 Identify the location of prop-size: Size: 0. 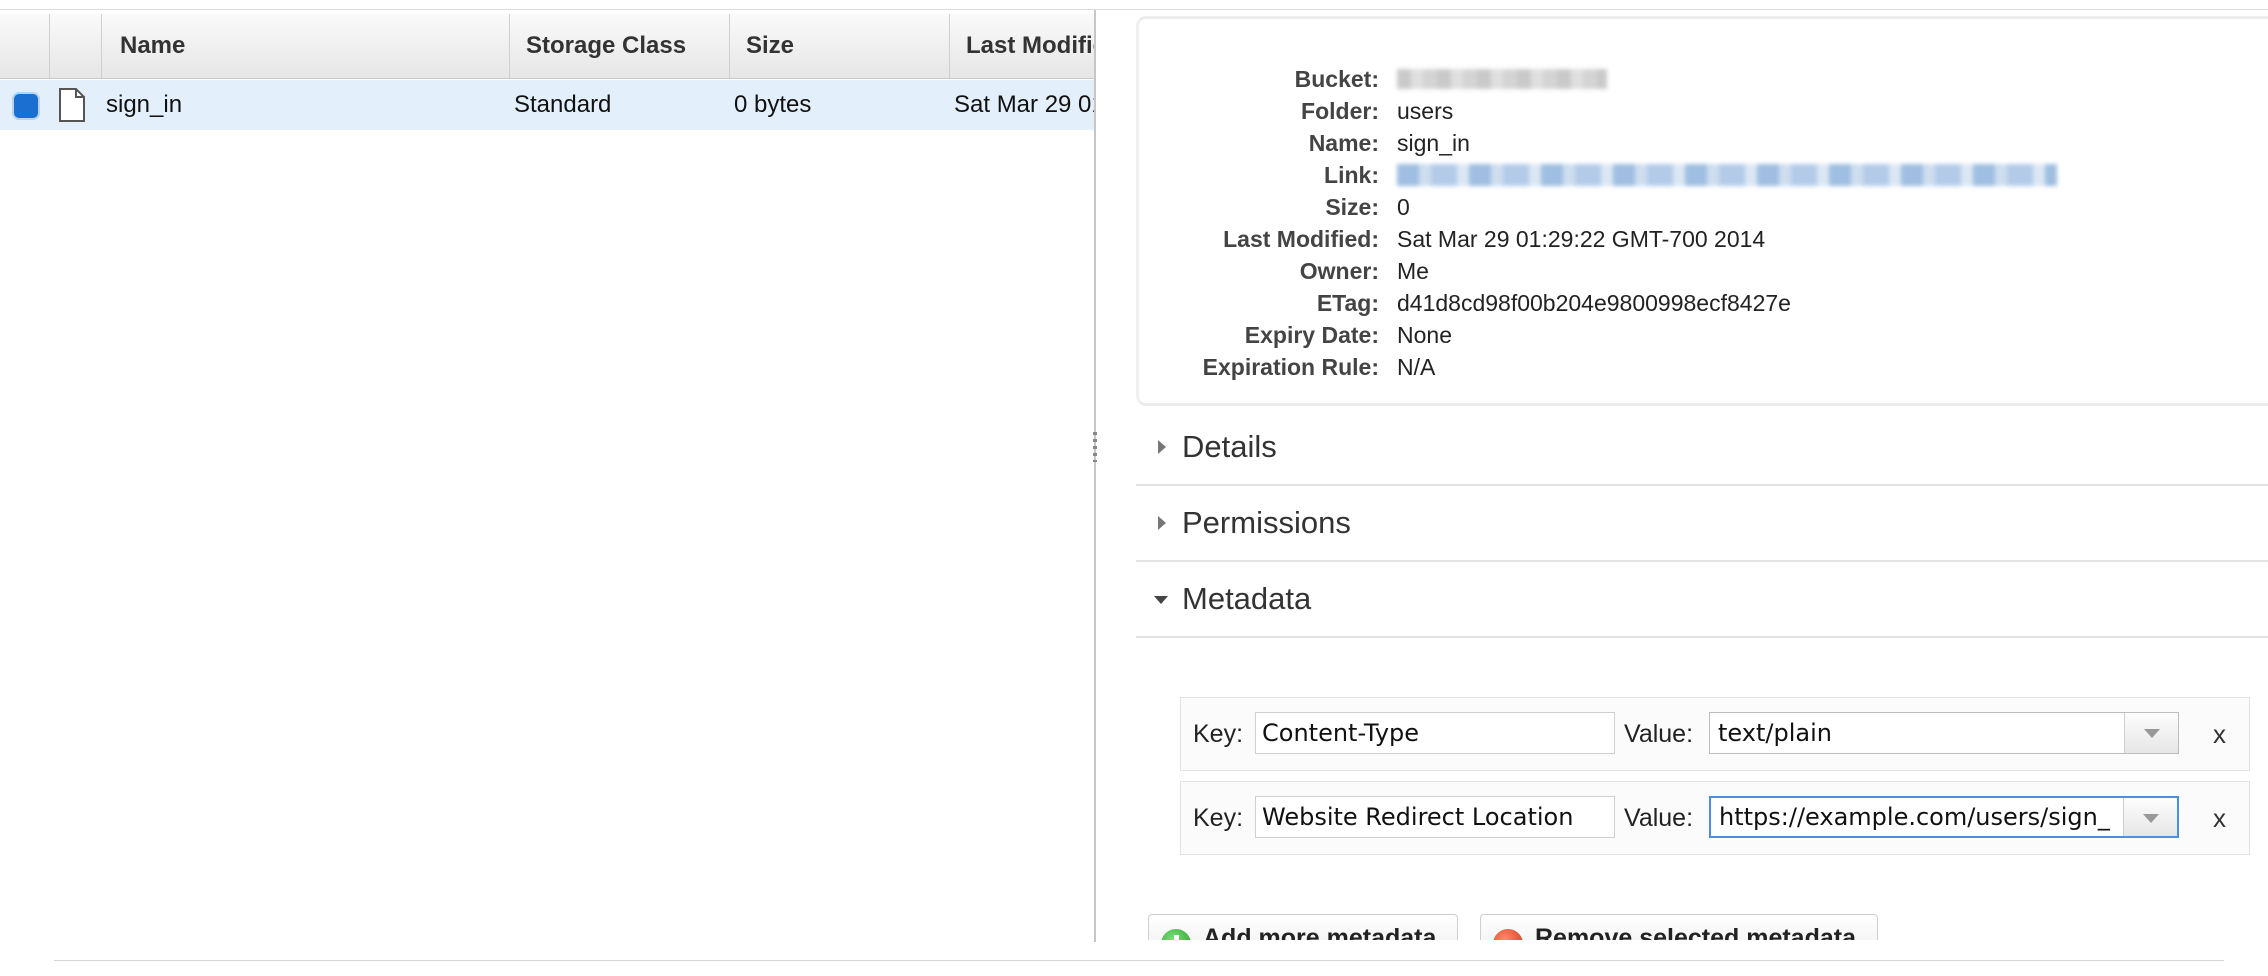
(1689, 207).